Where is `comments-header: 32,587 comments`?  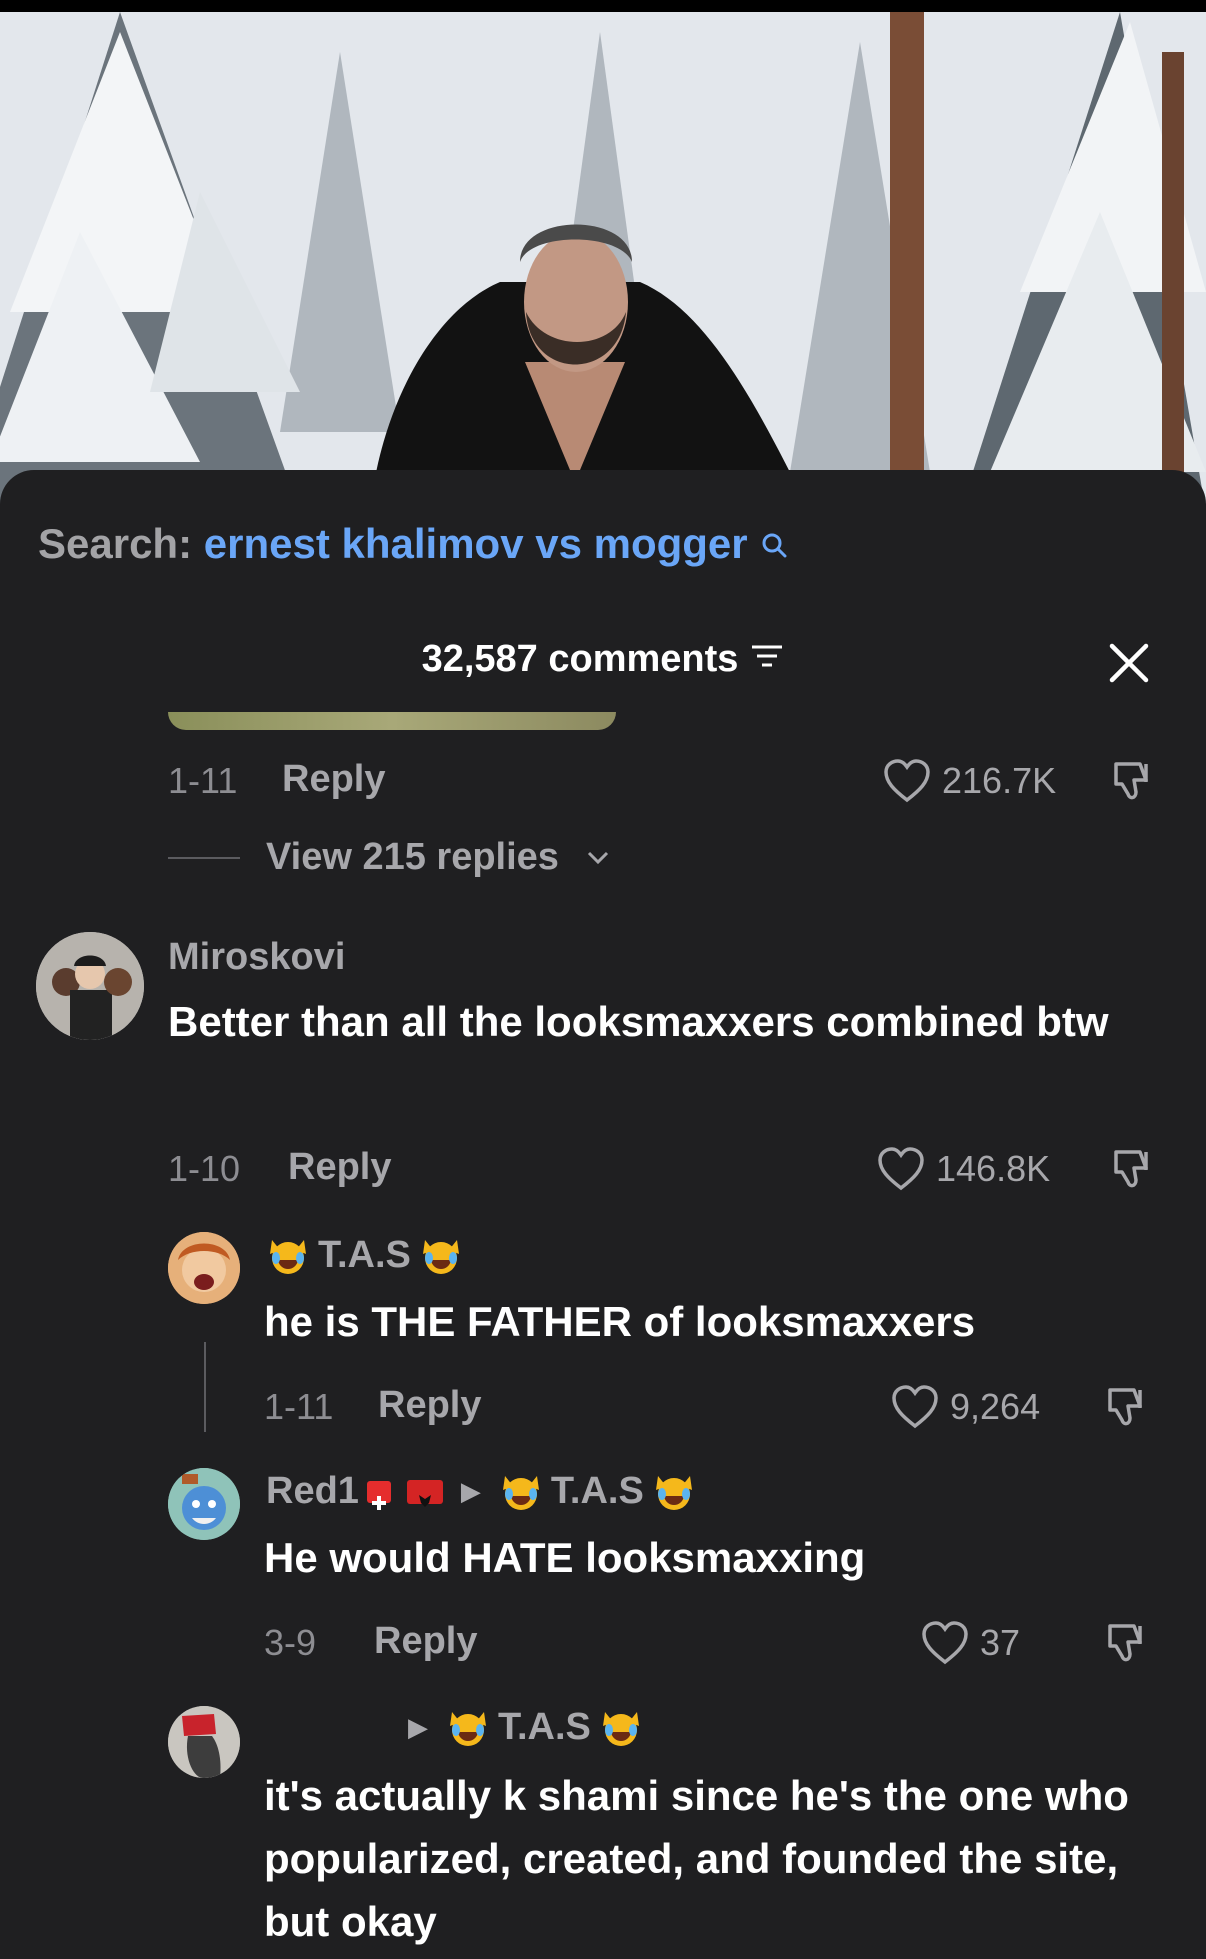
comments-header: 32,587 comments is located at coordinates (603, 659).